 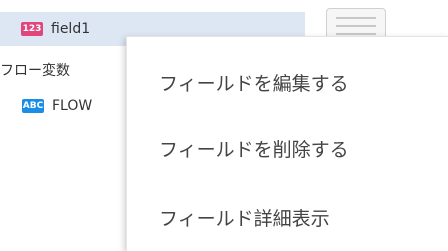 I want to click on number-type-icon: 123, so click(x=32, y=29).